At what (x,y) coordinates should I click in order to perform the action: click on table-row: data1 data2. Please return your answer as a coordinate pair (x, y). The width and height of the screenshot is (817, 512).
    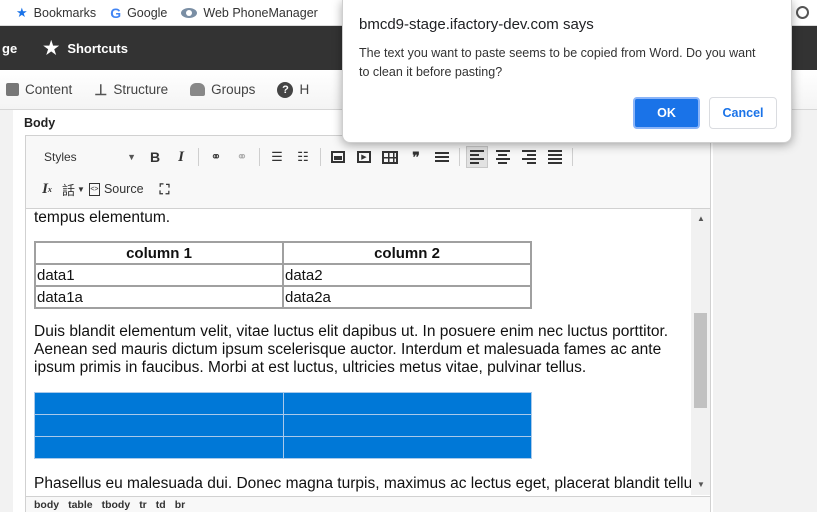
    Looking at the image, I should click on (283, 275).